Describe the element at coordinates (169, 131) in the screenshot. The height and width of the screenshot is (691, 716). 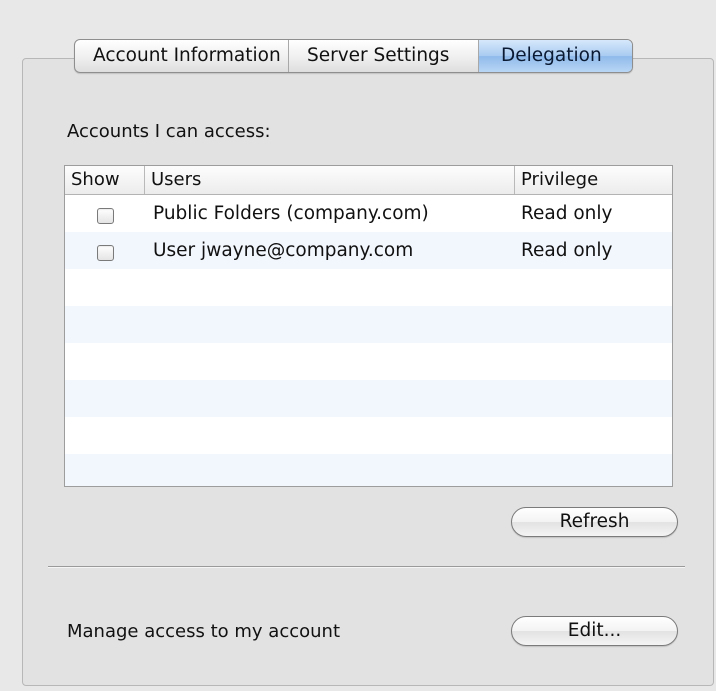
I see `accounts-section-label: Accounts I can access:` at that location.